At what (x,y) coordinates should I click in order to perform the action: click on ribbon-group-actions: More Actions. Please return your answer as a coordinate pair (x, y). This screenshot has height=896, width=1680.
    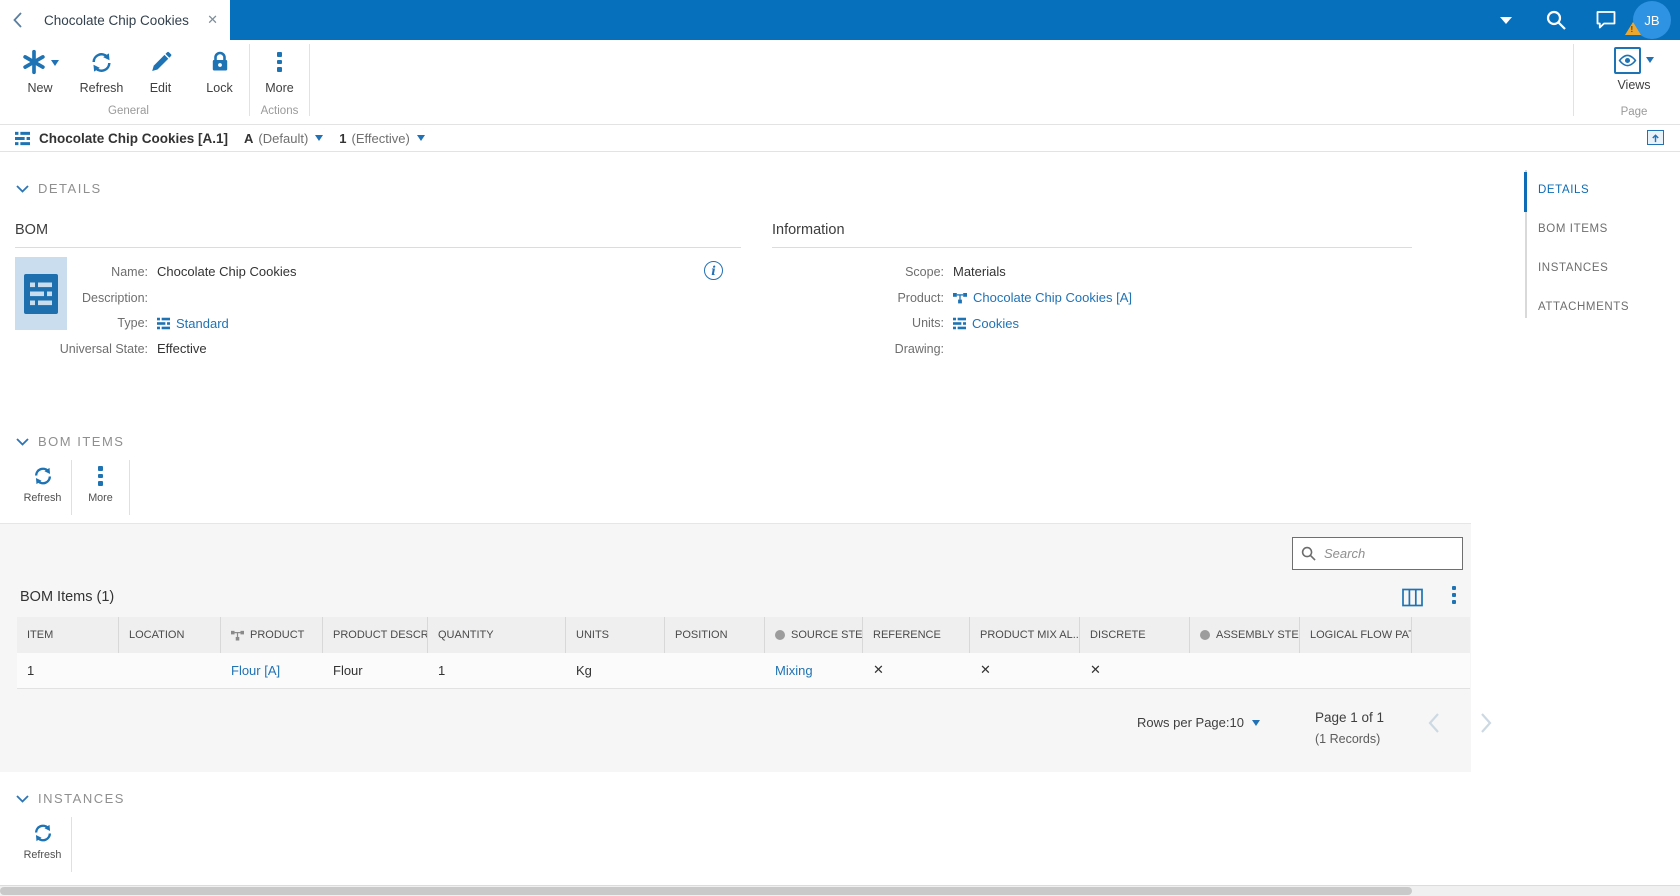
    Looking at the image, I should click on (279, 82).